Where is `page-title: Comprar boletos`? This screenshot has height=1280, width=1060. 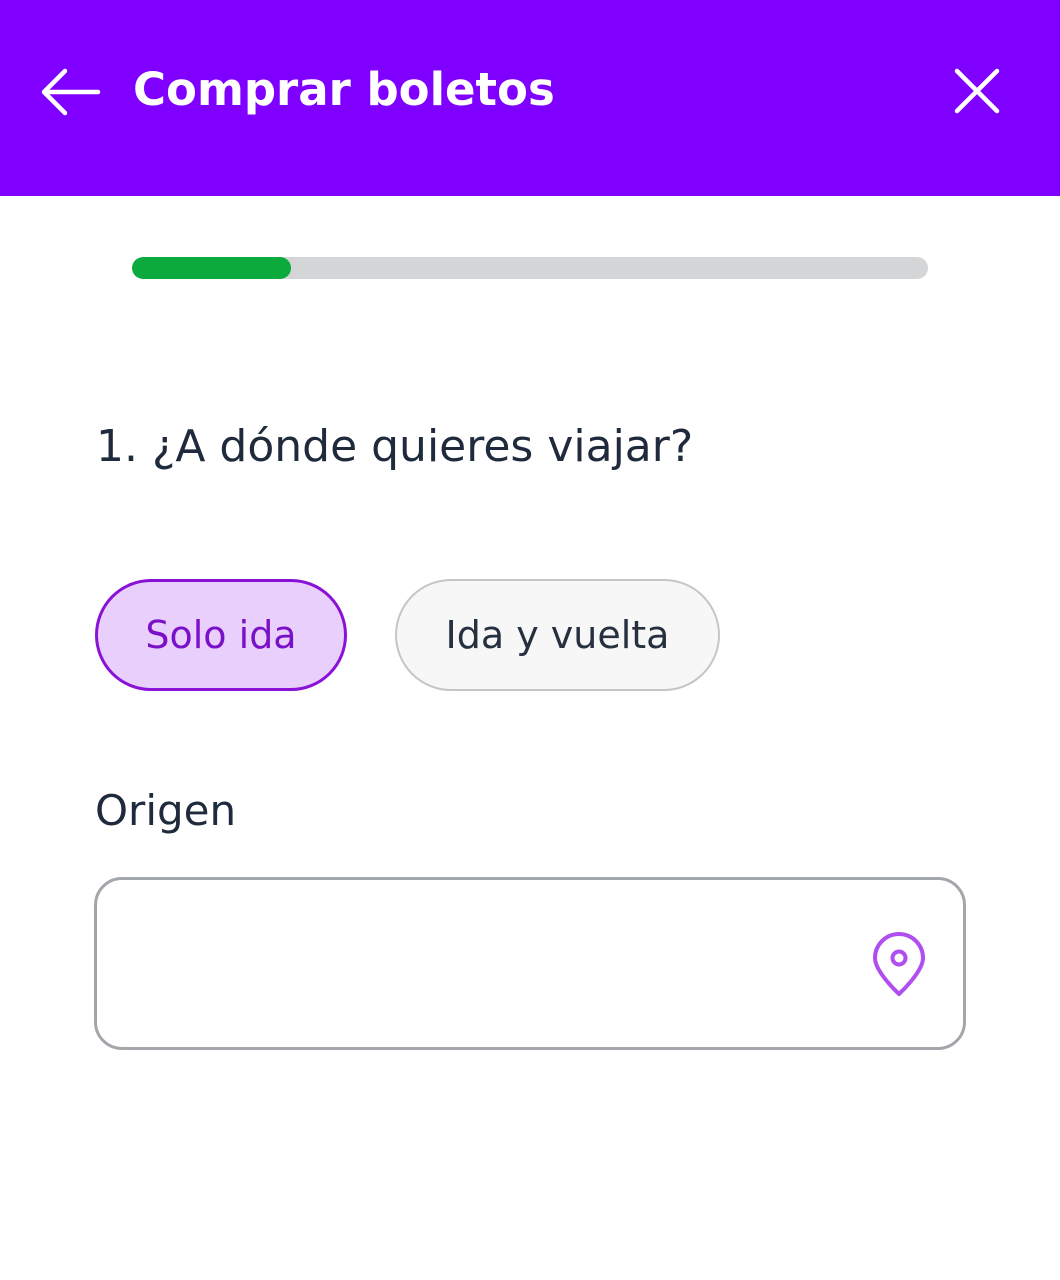
page-title: Comprar boletos is located at coordinates (344, 89).